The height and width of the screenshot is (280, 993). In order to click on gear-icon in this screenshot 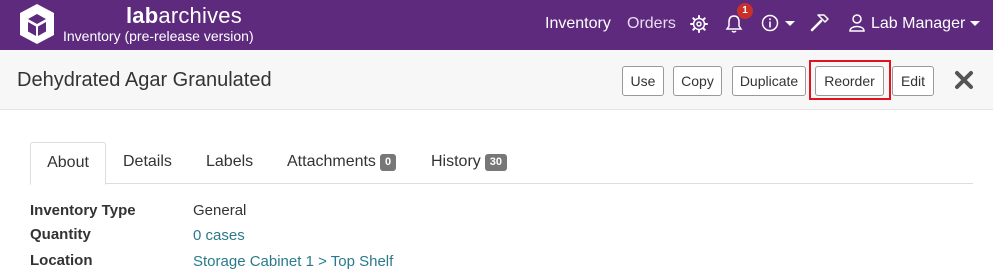, I will do `click(699, 24)`.